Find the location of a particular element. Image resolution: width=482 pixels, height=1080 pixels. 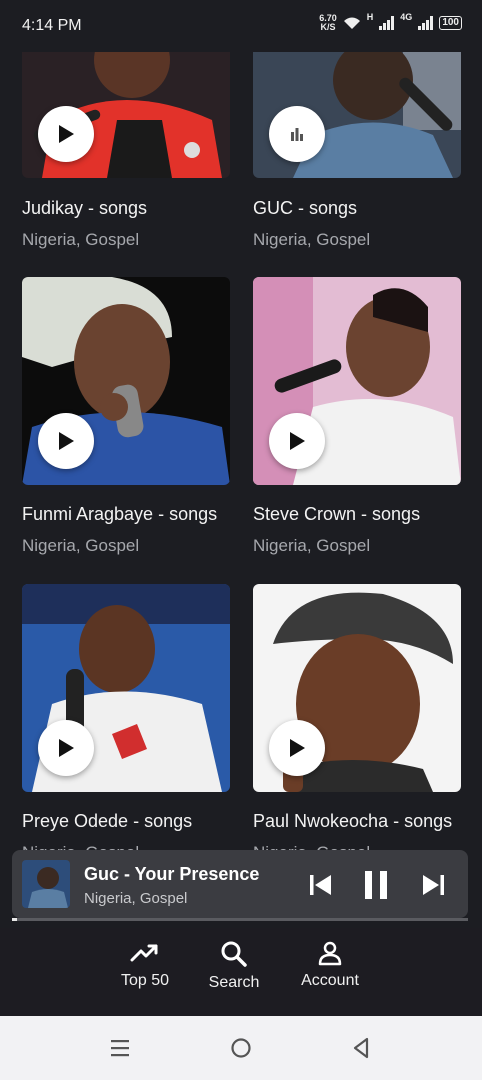

nav-search-label: Search is located at coordinates (234, 982).